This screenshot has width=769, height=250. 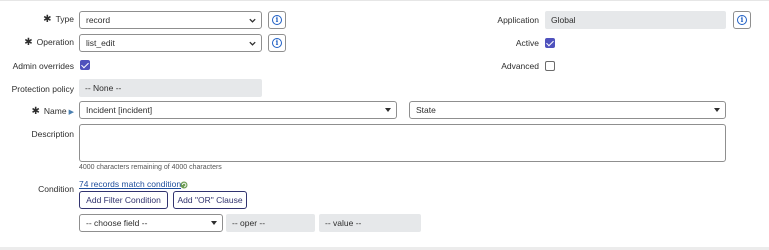 I want to click on expand-arrow-icon: ▶, so click(x=71, y=112).